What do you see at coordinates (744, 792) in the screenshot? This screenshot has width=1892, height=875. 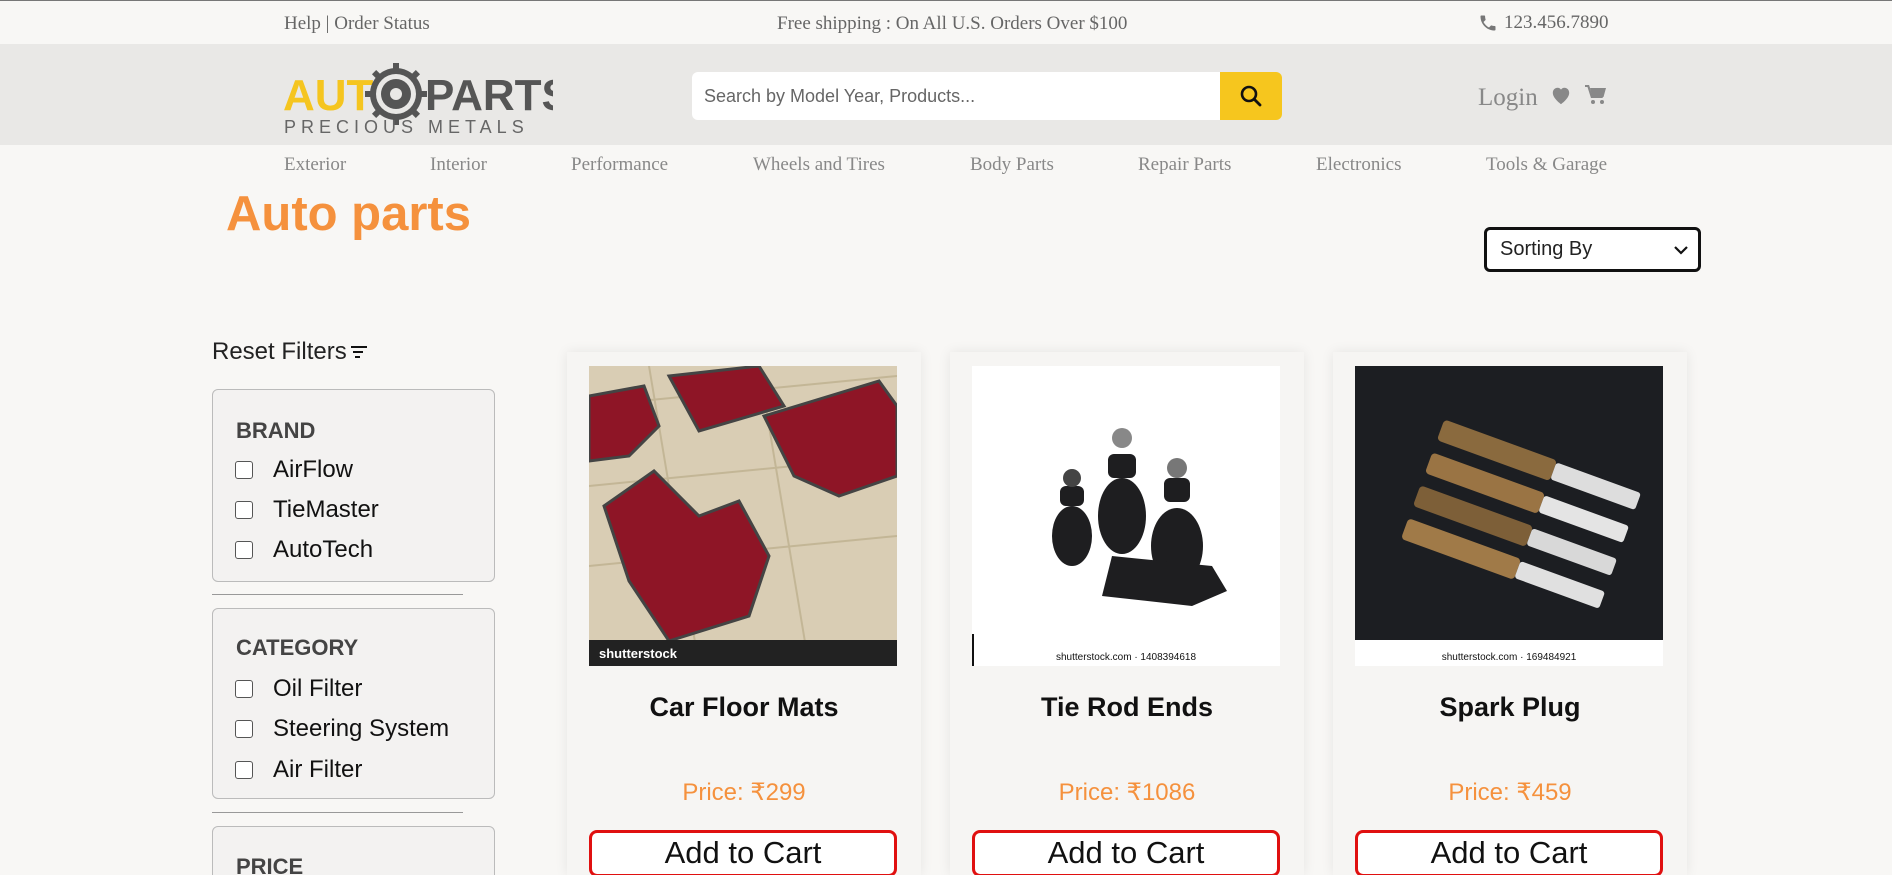 I see `product-price: Price: ₹299` at bounding box center [744, 792].